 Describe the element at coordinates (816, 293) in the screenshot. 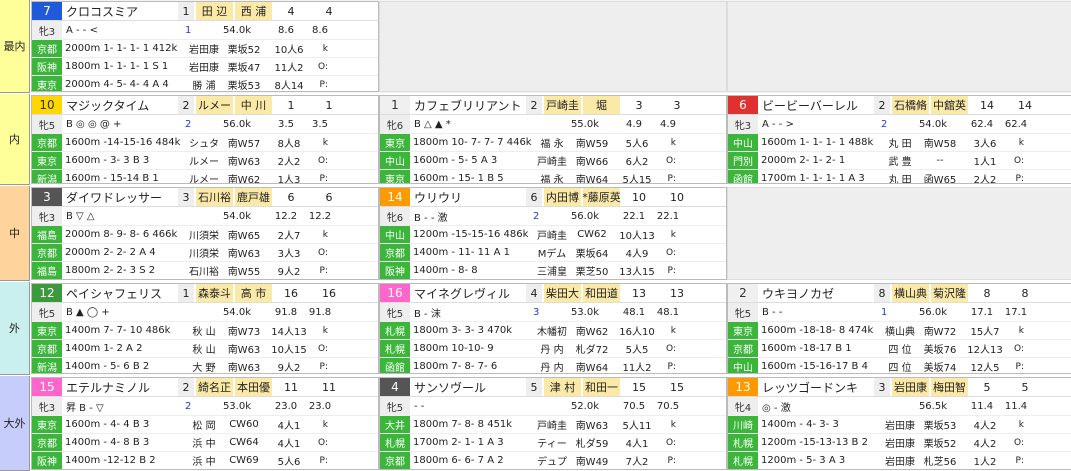

I see `horse-name: ウキヨノカゼ` at that location.